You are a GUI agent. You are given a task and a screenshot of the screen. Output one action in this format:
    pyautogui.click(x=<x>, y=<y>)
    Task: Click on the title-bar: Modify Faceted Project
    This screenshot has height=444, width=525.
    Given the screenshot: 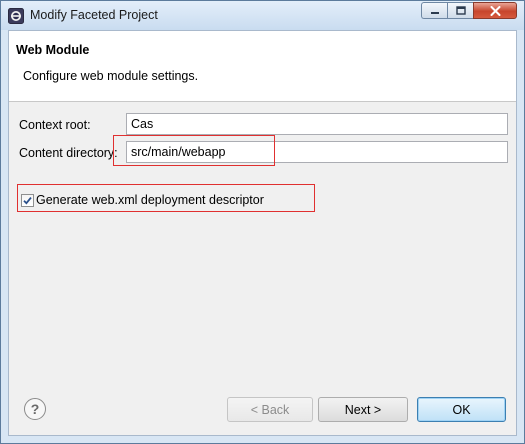 What is the action you would take?
    pyautogui.click(x=262, y=15)
    